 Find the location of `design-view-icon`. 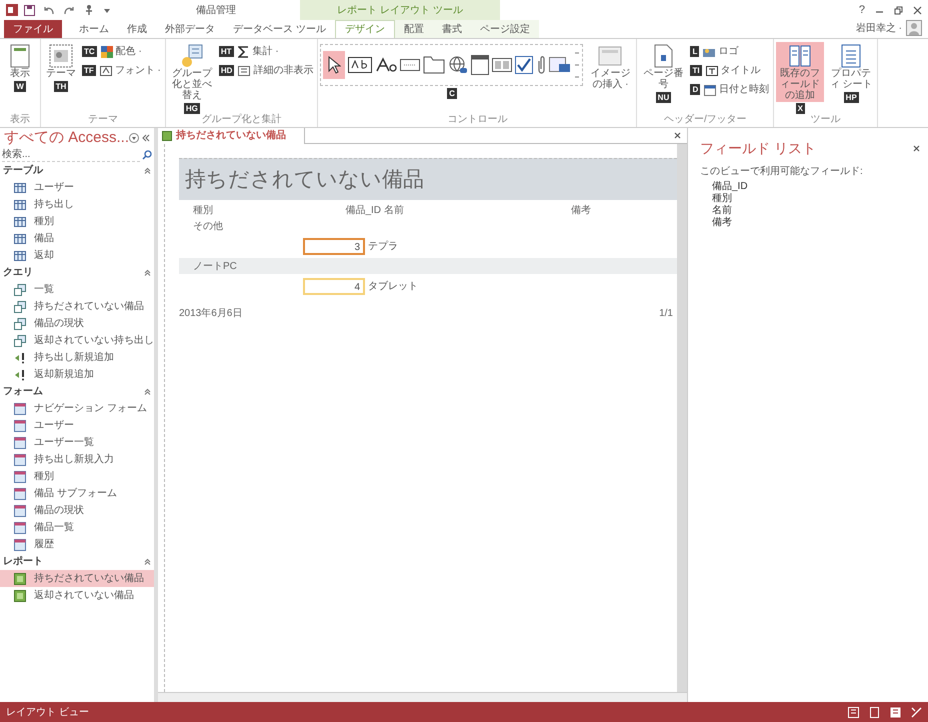

design-view-icon is located at coordinates (916, 712).